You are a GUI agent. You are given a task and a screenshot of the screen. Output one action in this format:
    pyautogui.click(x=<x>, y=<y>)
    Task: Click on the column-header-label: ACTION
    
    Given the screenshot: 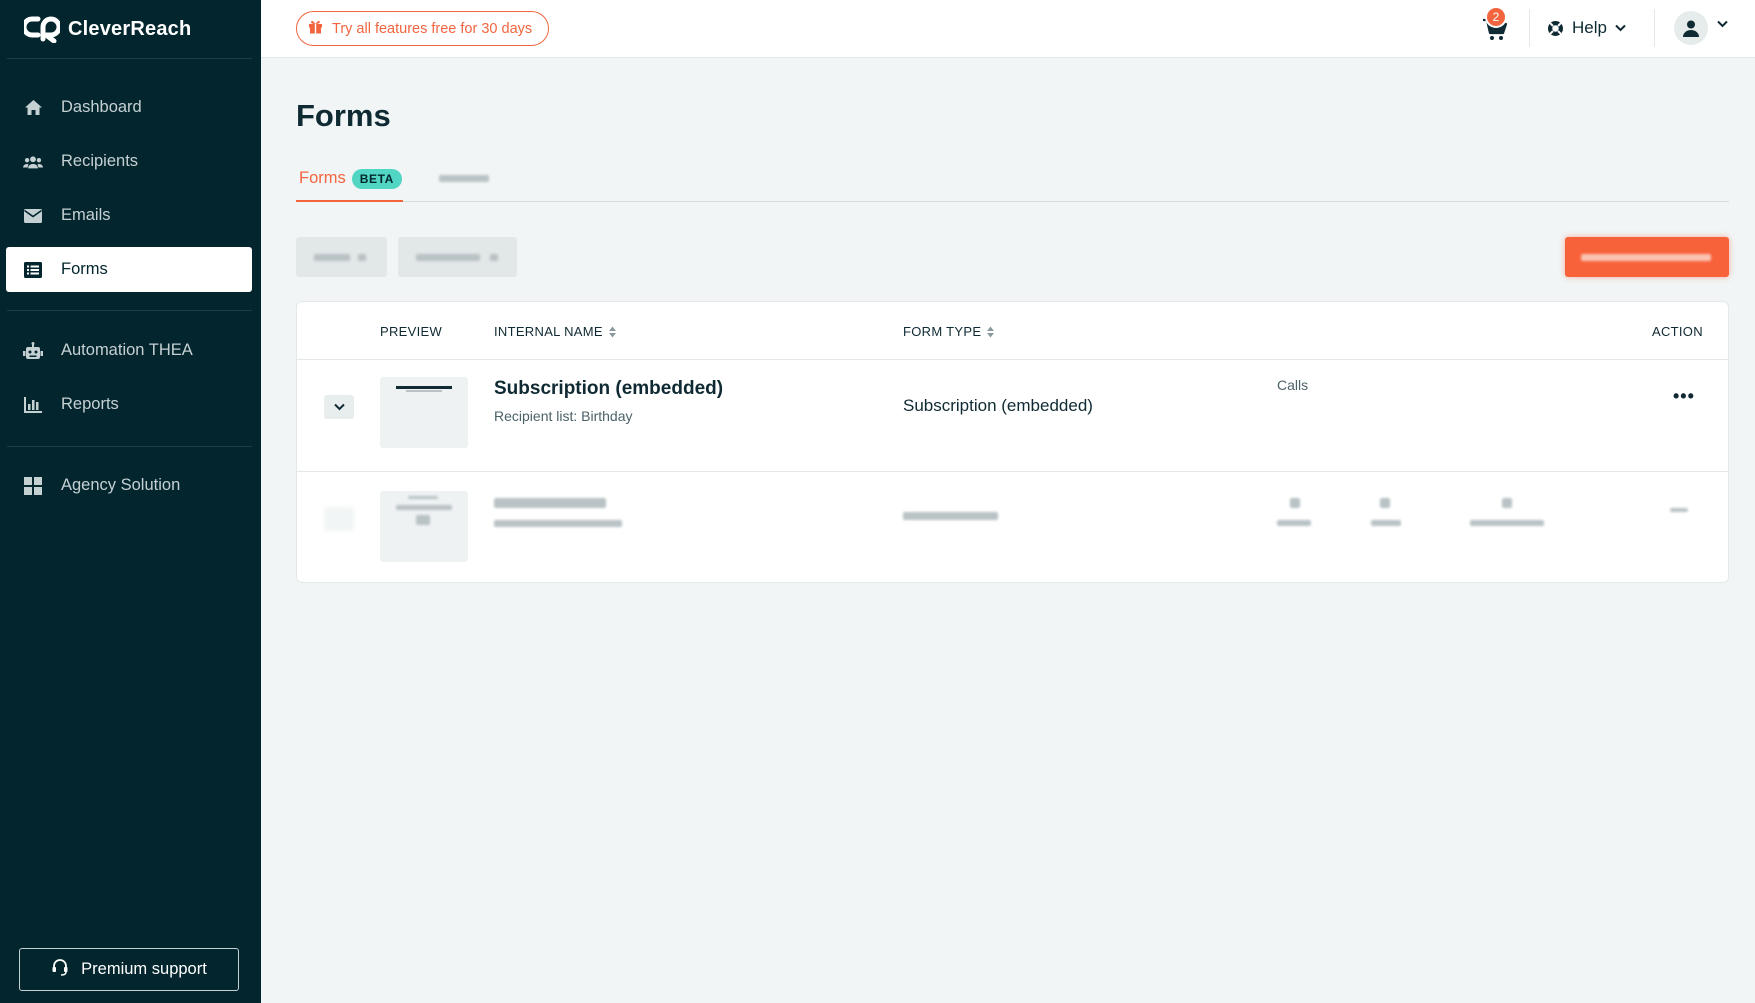 What is the action you would take?
    pyautogui.click(x=1677, y=331)
    